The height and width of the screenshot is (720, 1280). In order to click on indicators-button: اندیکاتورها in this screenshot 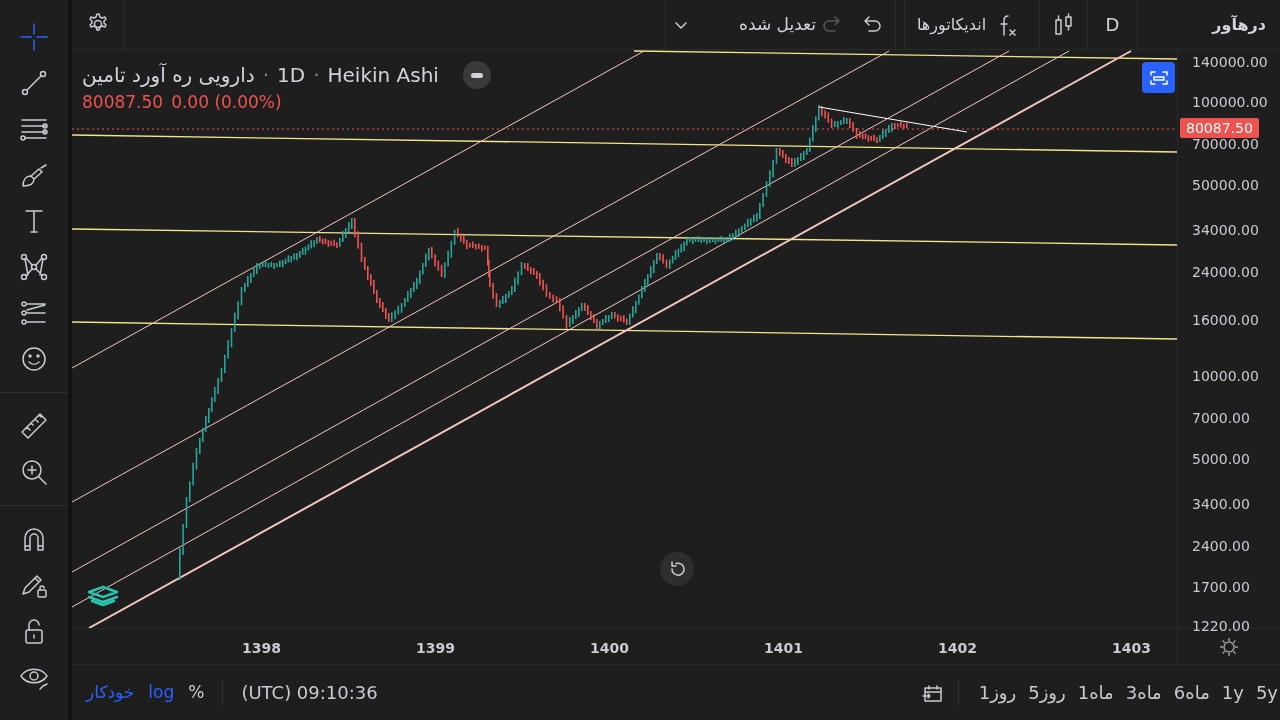, I will do `click(967, 25)`.